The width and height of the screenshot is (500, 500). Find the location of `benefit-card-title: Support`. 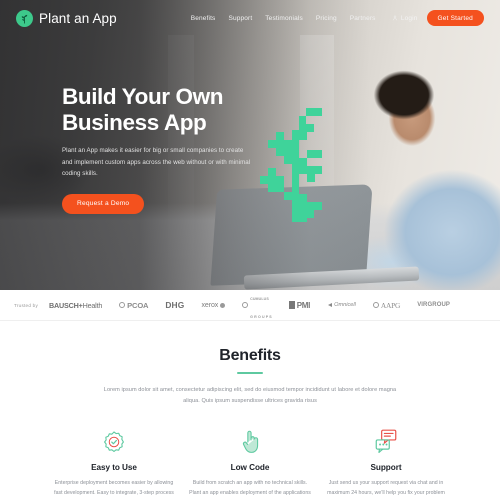

benefit-card-title: Support is located at coordinates (386, 467).